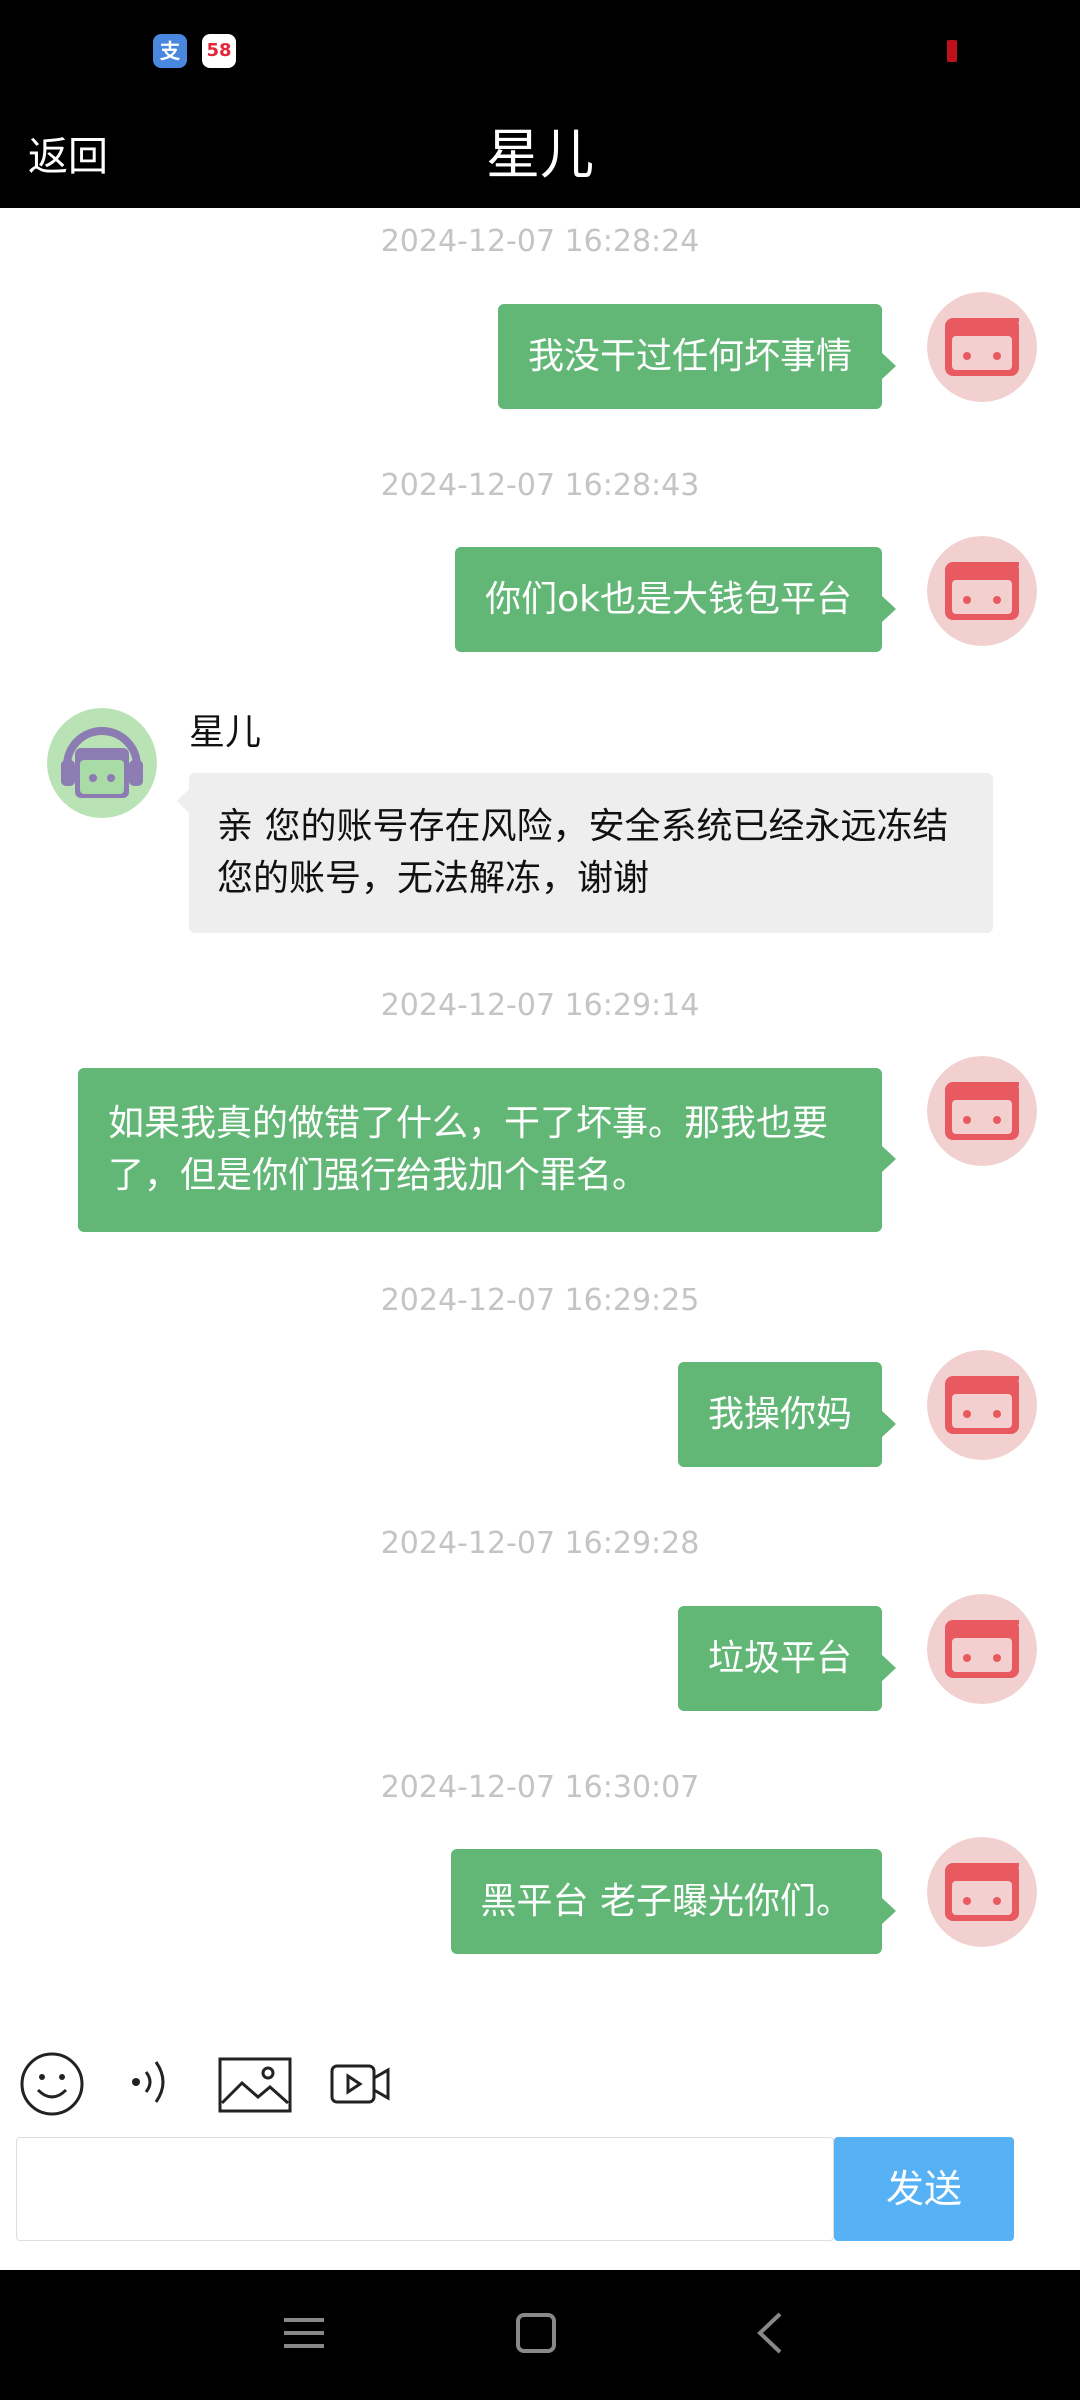 The image size is (1080, 2400). What do you see at coordinates (487, 1150) in the screenshot?
I see `message-bubble-outgoing: 如果我真的做错了什么，干了坏事。那我也要了，但是你们强行给我加个罪名。` at bounding box center [487, 1150].